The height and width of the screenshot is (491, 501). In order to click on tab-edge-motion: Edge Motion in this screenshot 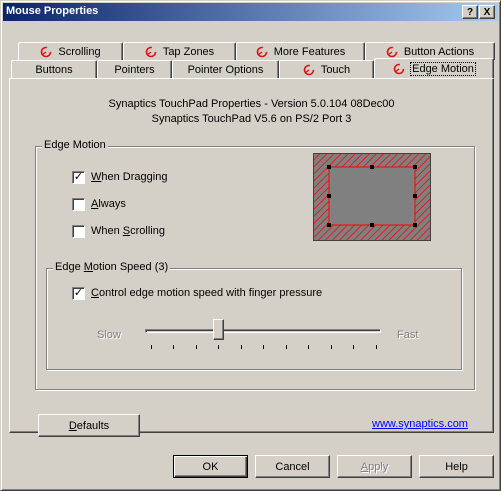, I will do `click(434, 68)`.